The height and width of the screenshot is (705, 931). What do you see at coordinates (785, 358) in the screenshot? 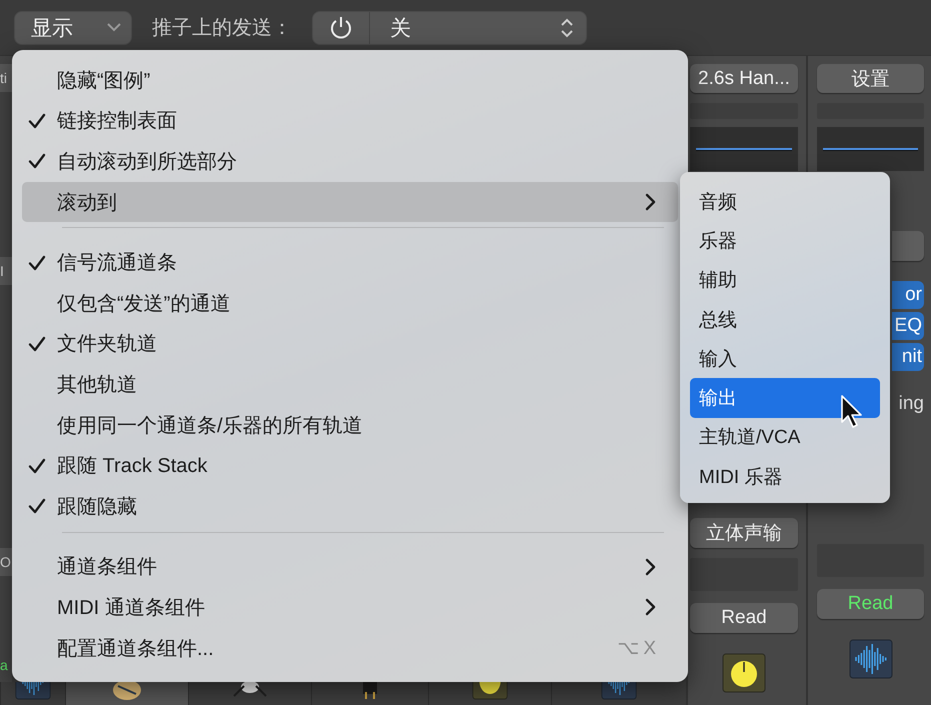
I see `submenu-item: 输入` at bounding box center [785, 358].